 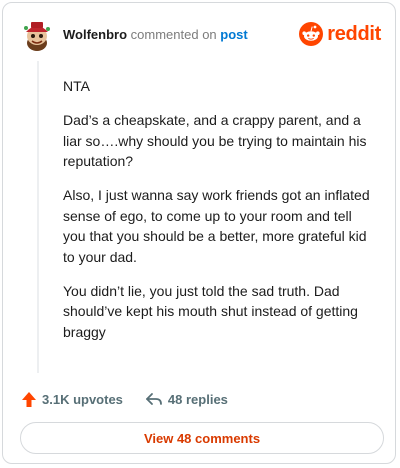 I want to click on view-comments-button: View 48 comments, so click(x=202, y=438).